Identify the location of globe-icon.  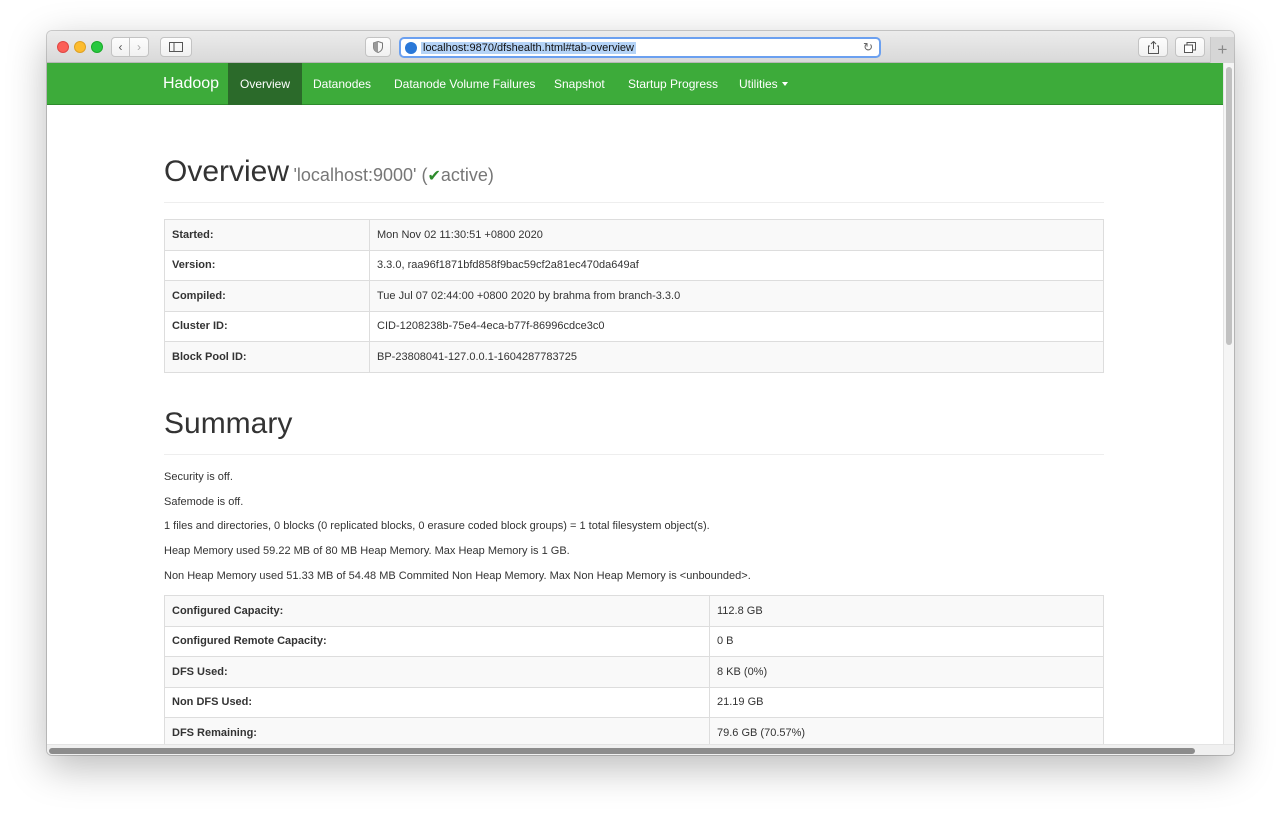
(411, 47).